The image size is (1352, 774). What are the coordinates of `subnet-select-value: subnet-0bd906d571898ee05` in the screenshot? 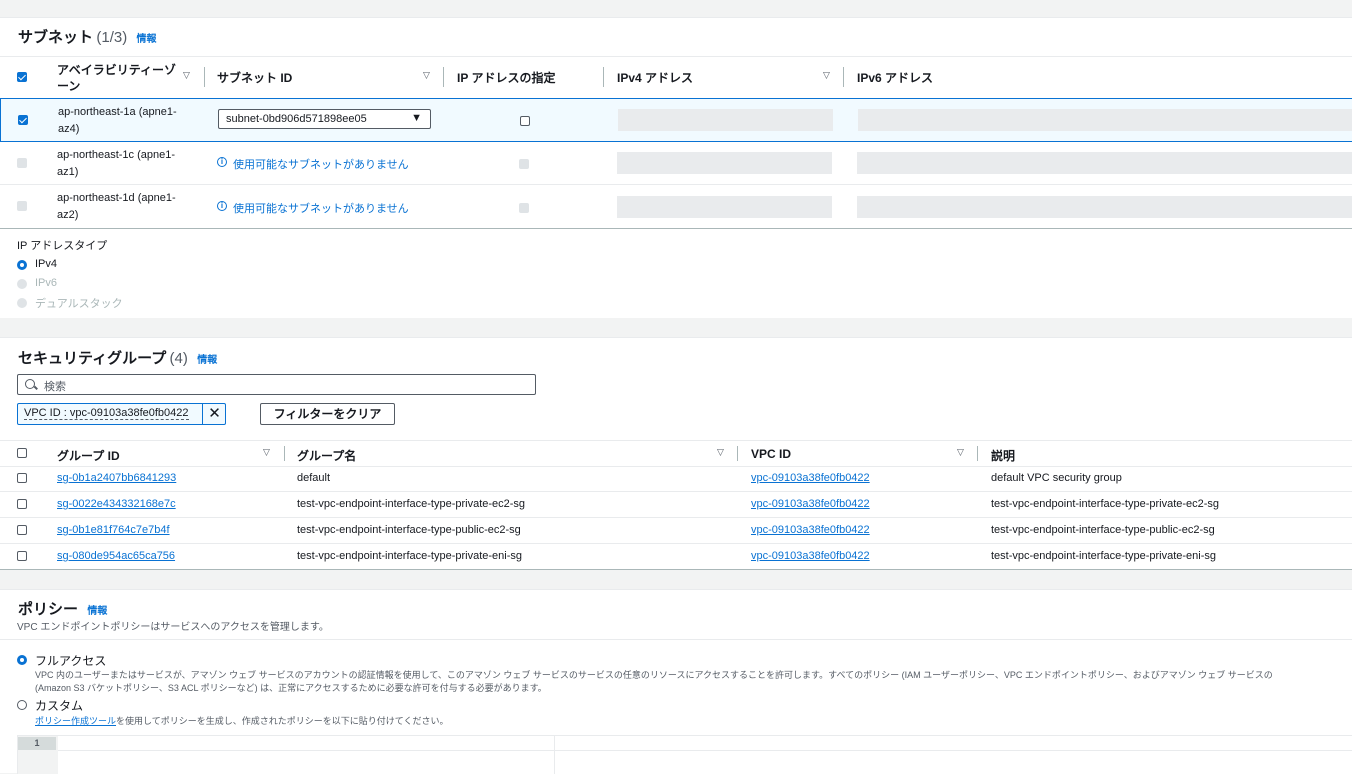 It's located at (296, 119).